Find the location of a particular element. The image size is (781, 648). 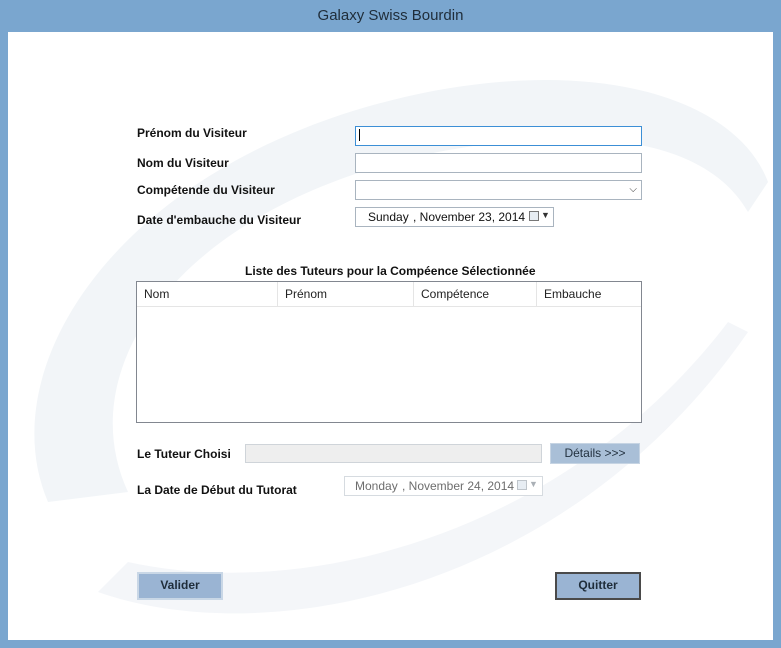

competence-select: ⌵ is located at coordinates (498, 190).